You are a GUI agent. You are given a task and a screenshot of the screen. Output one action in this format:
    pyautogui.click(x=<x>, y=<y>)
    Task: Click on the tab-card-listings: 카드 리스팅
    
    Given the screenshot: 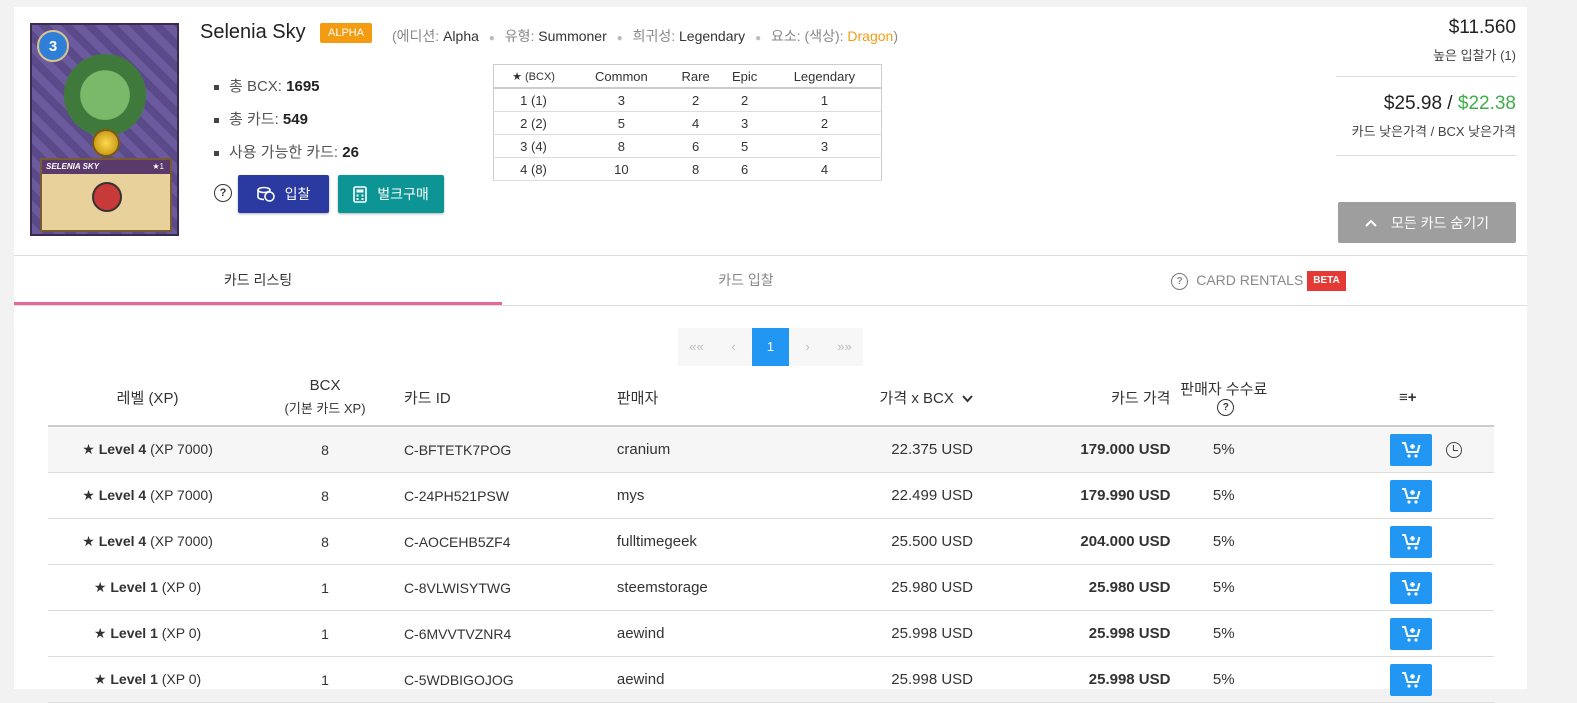 What is the action you would take?
    pyautogui.click(x=258, y=280)
    